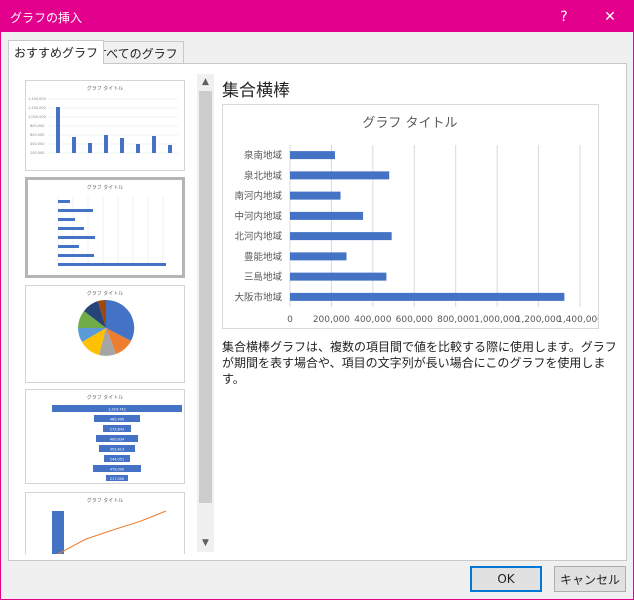  I want to click on category-label: 南河内地域, so click(258, 196).